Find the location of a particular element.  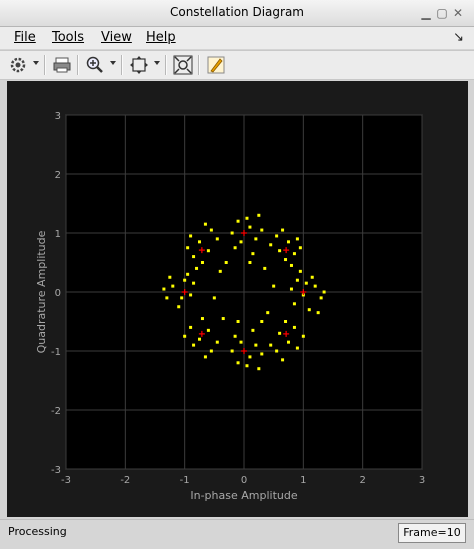

gear-icon is located at coordinates (18, 65).